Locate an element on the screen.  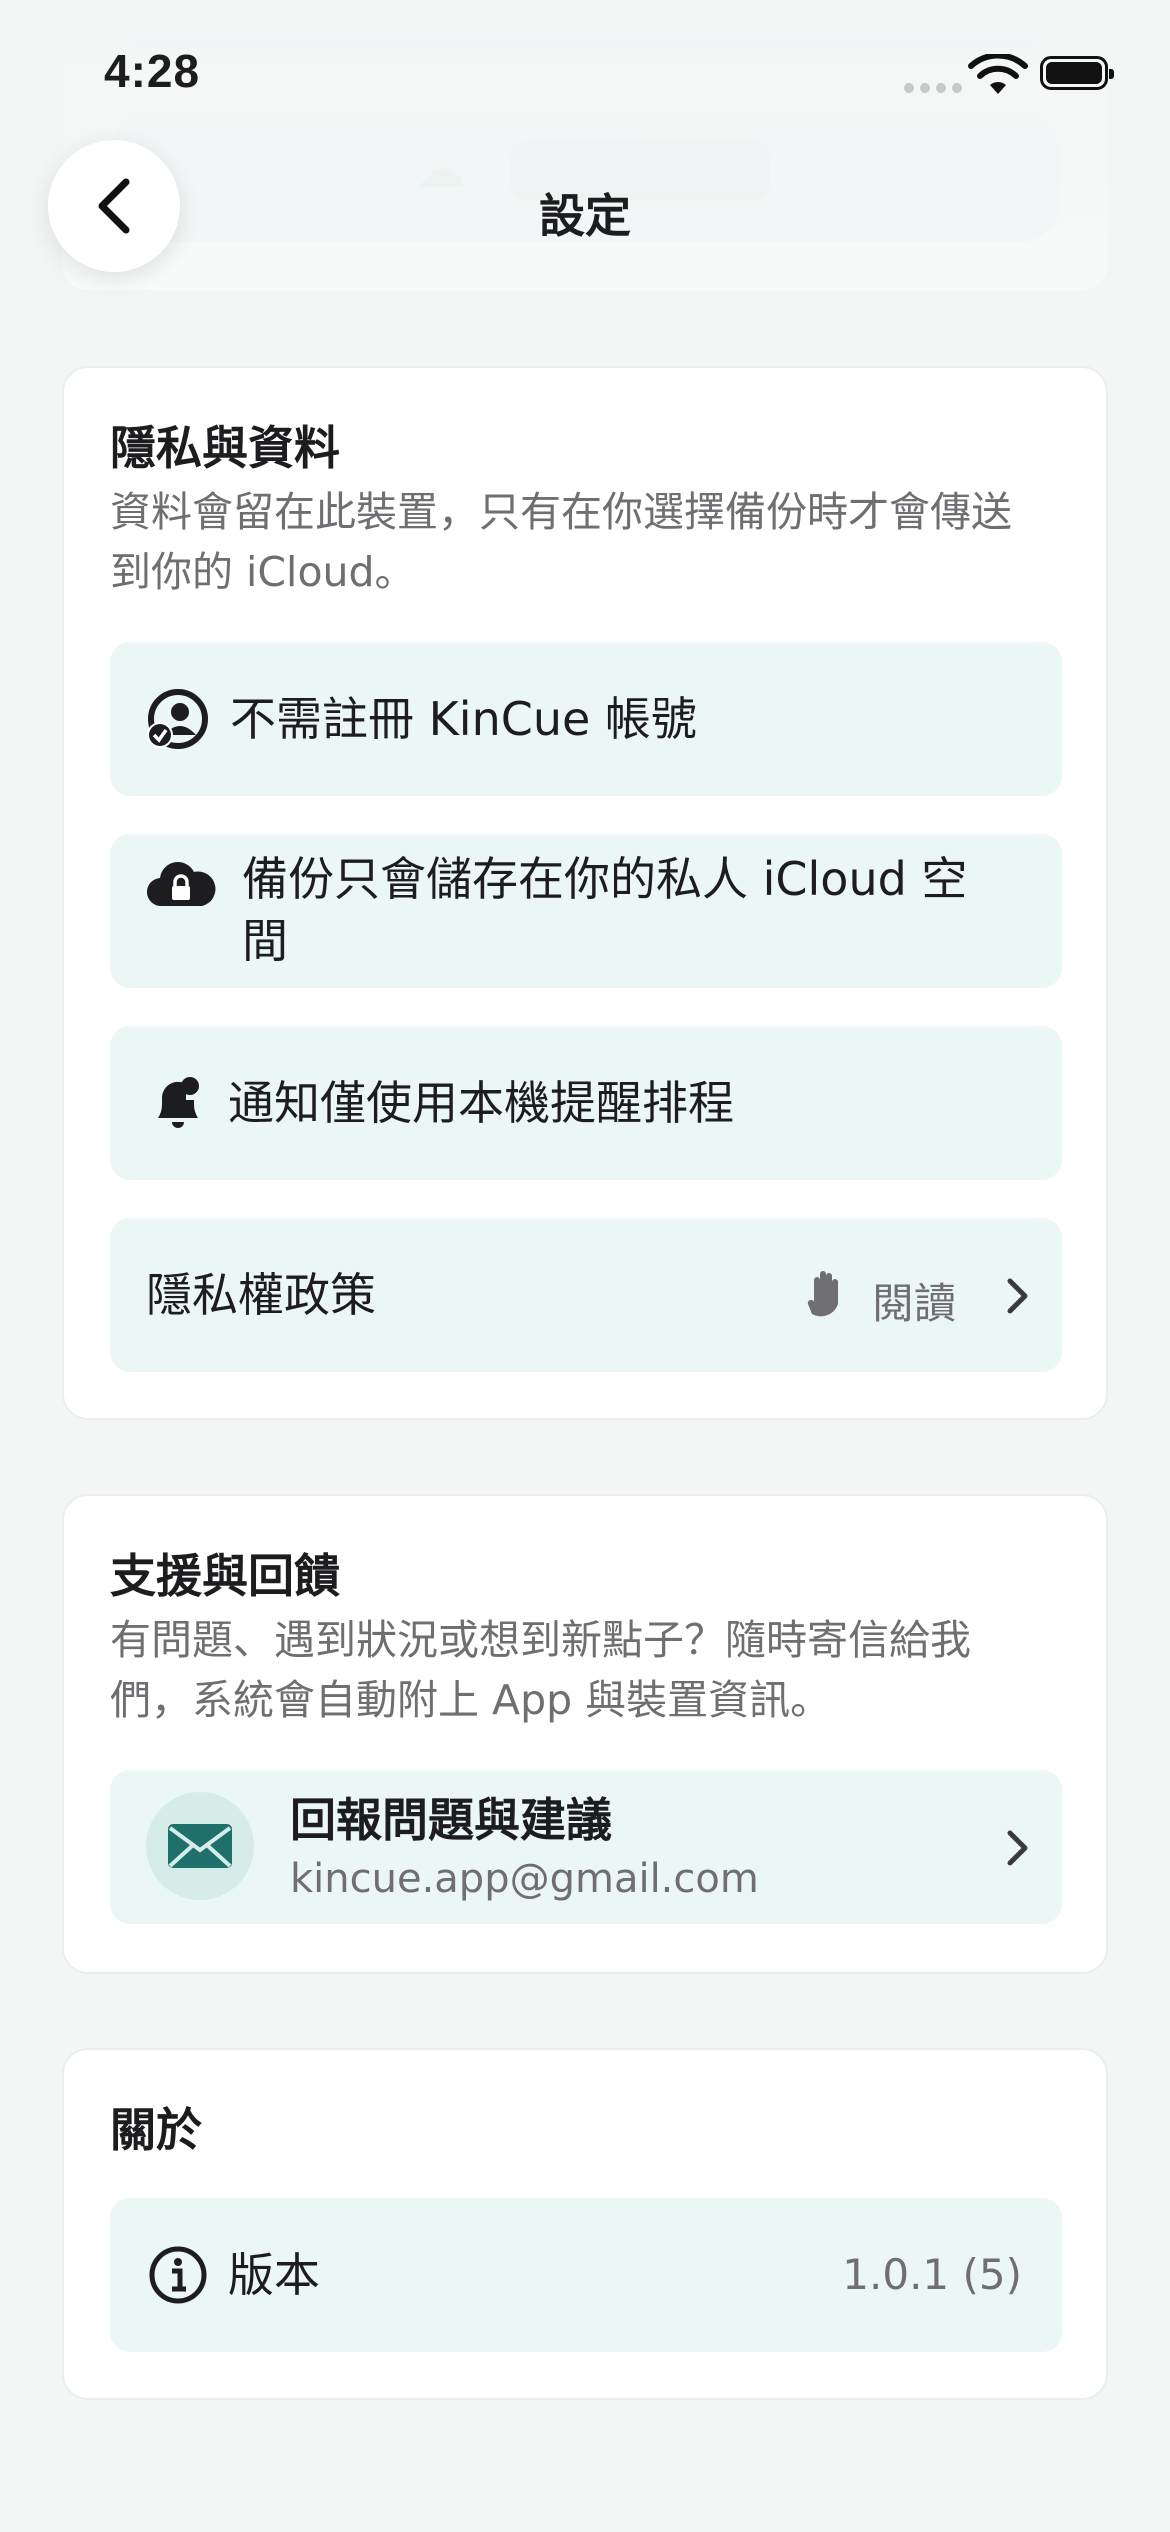
privacy-item-icloud-backup: 備份只會儲存在你的私人 iCloud 空間 is located at coordinates (586, 911).